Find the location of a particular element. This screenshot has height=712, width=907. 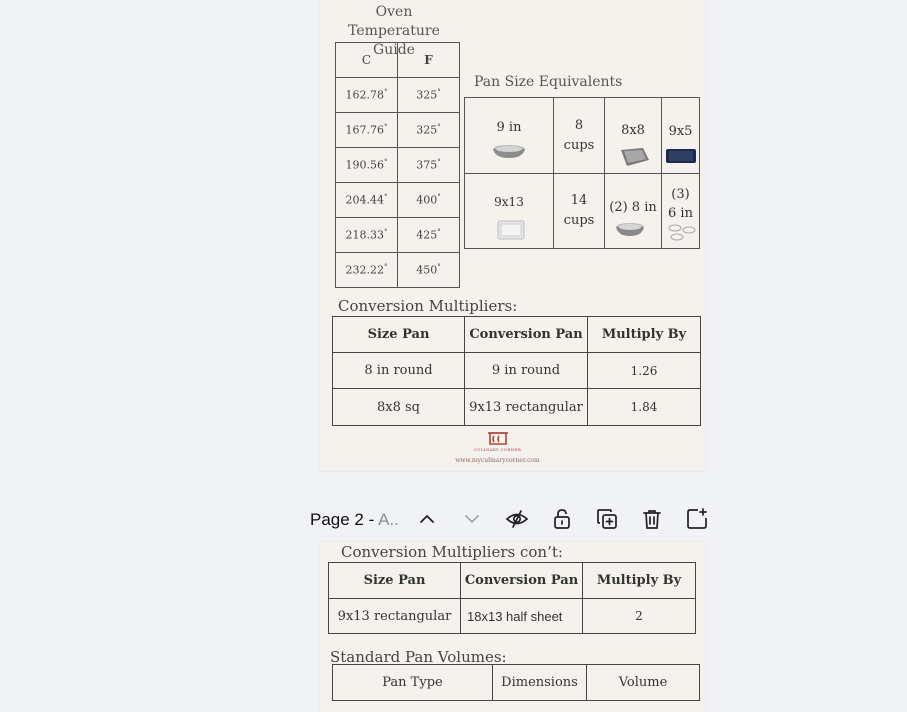

table-row: 9x13 14 cups (2) 8 in (3) 6 in is located at coordinates (582, 211).